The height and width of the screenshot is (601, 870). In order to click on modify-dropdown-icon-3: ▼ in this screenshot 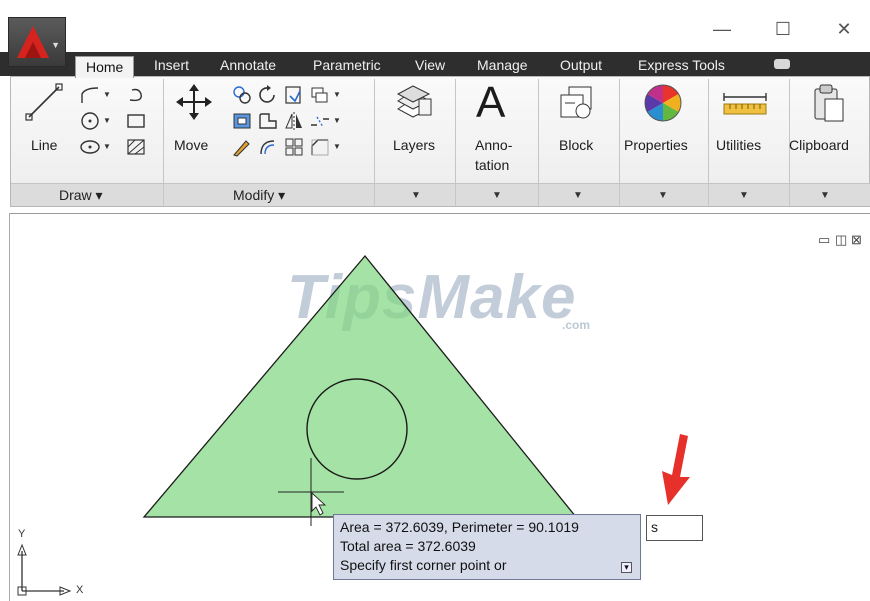, I will do `click(337, 147)`.